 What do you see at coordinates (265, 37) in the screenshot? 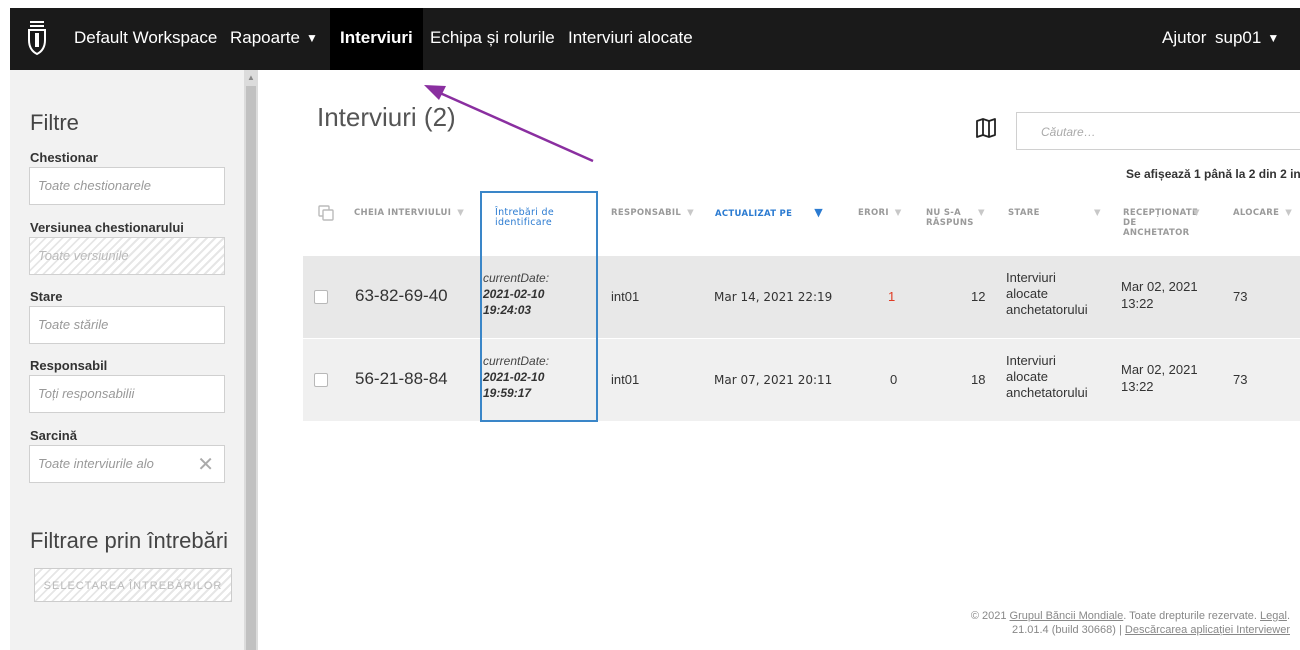
I see `nav-reports-label: Rapoarte` at bounding box center [265, 37].